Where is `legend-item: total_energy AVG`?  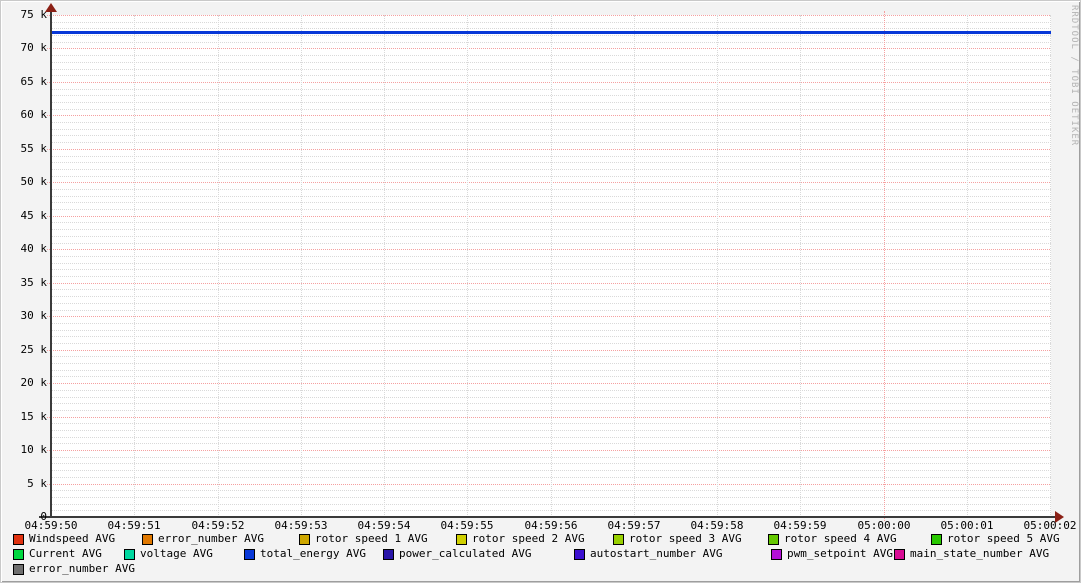 legend-item: total_energy AVG is located at coordinates (305, 554).